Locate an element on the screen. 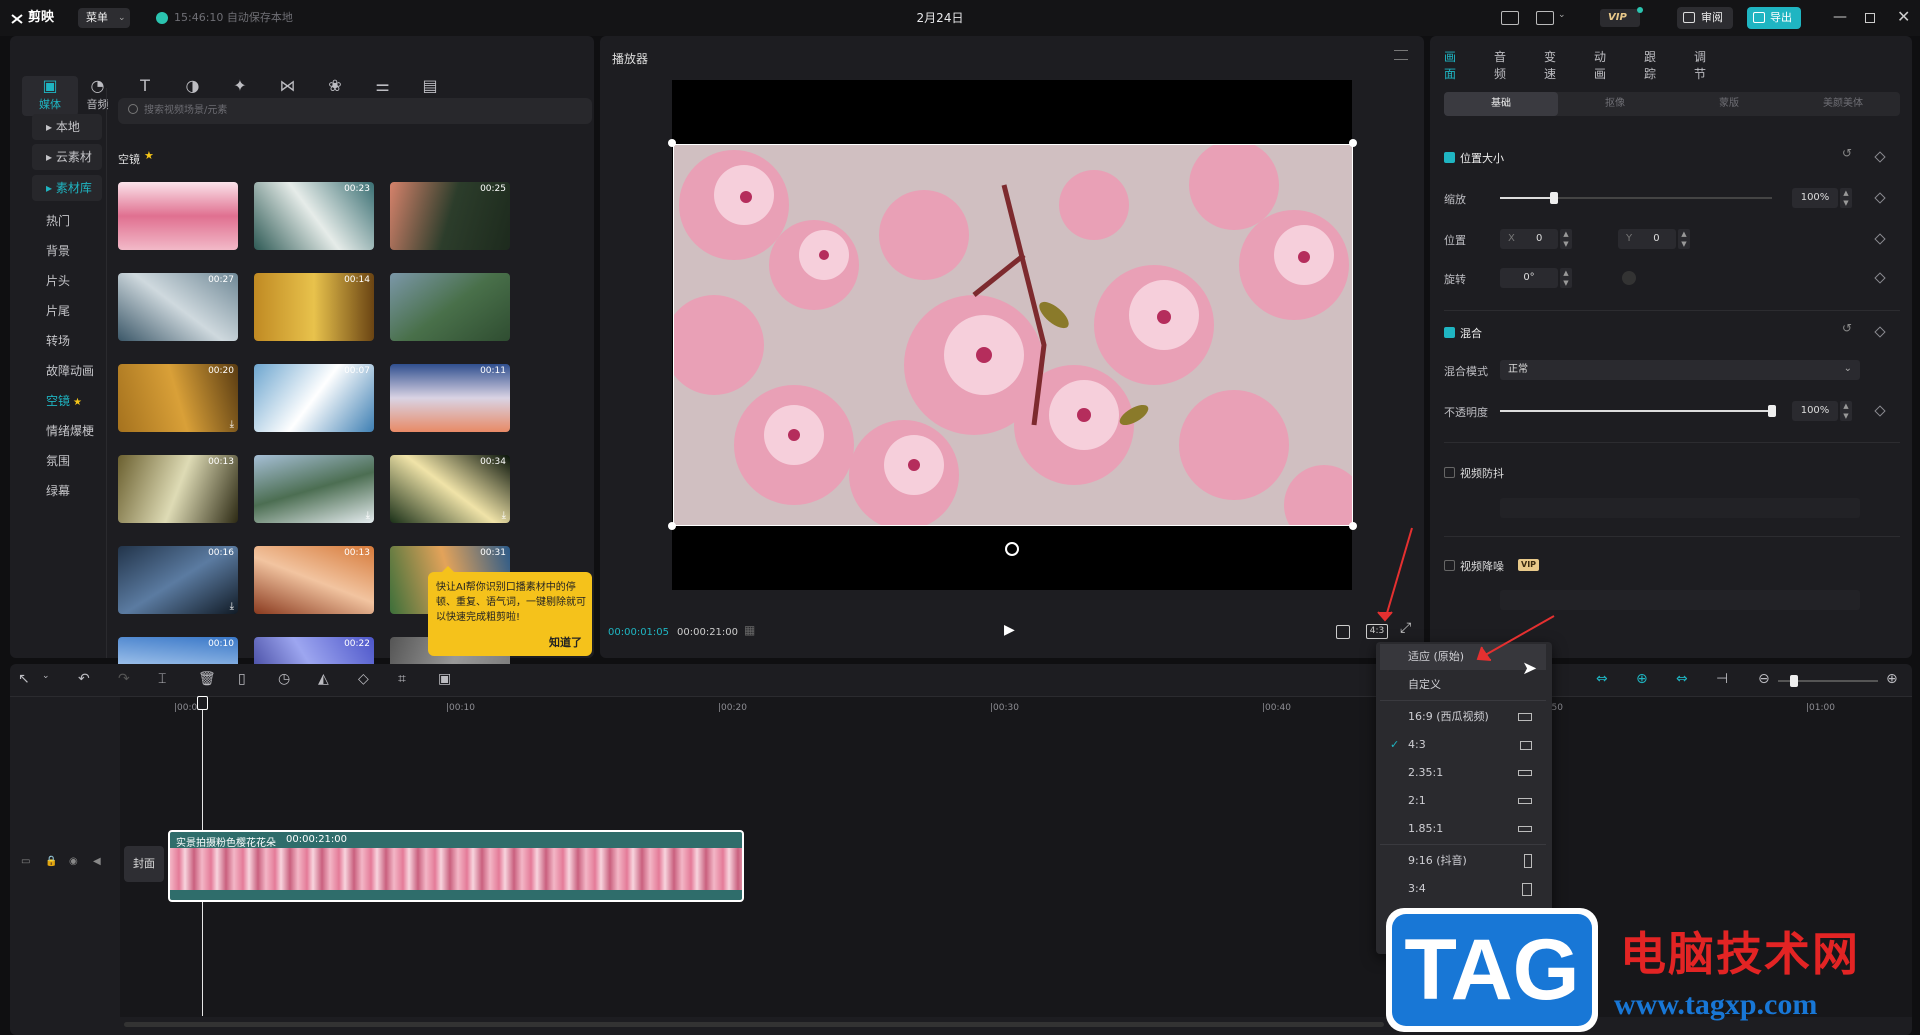  preview-axis-icon: ⇔ is located at coordinates (1682, 679).